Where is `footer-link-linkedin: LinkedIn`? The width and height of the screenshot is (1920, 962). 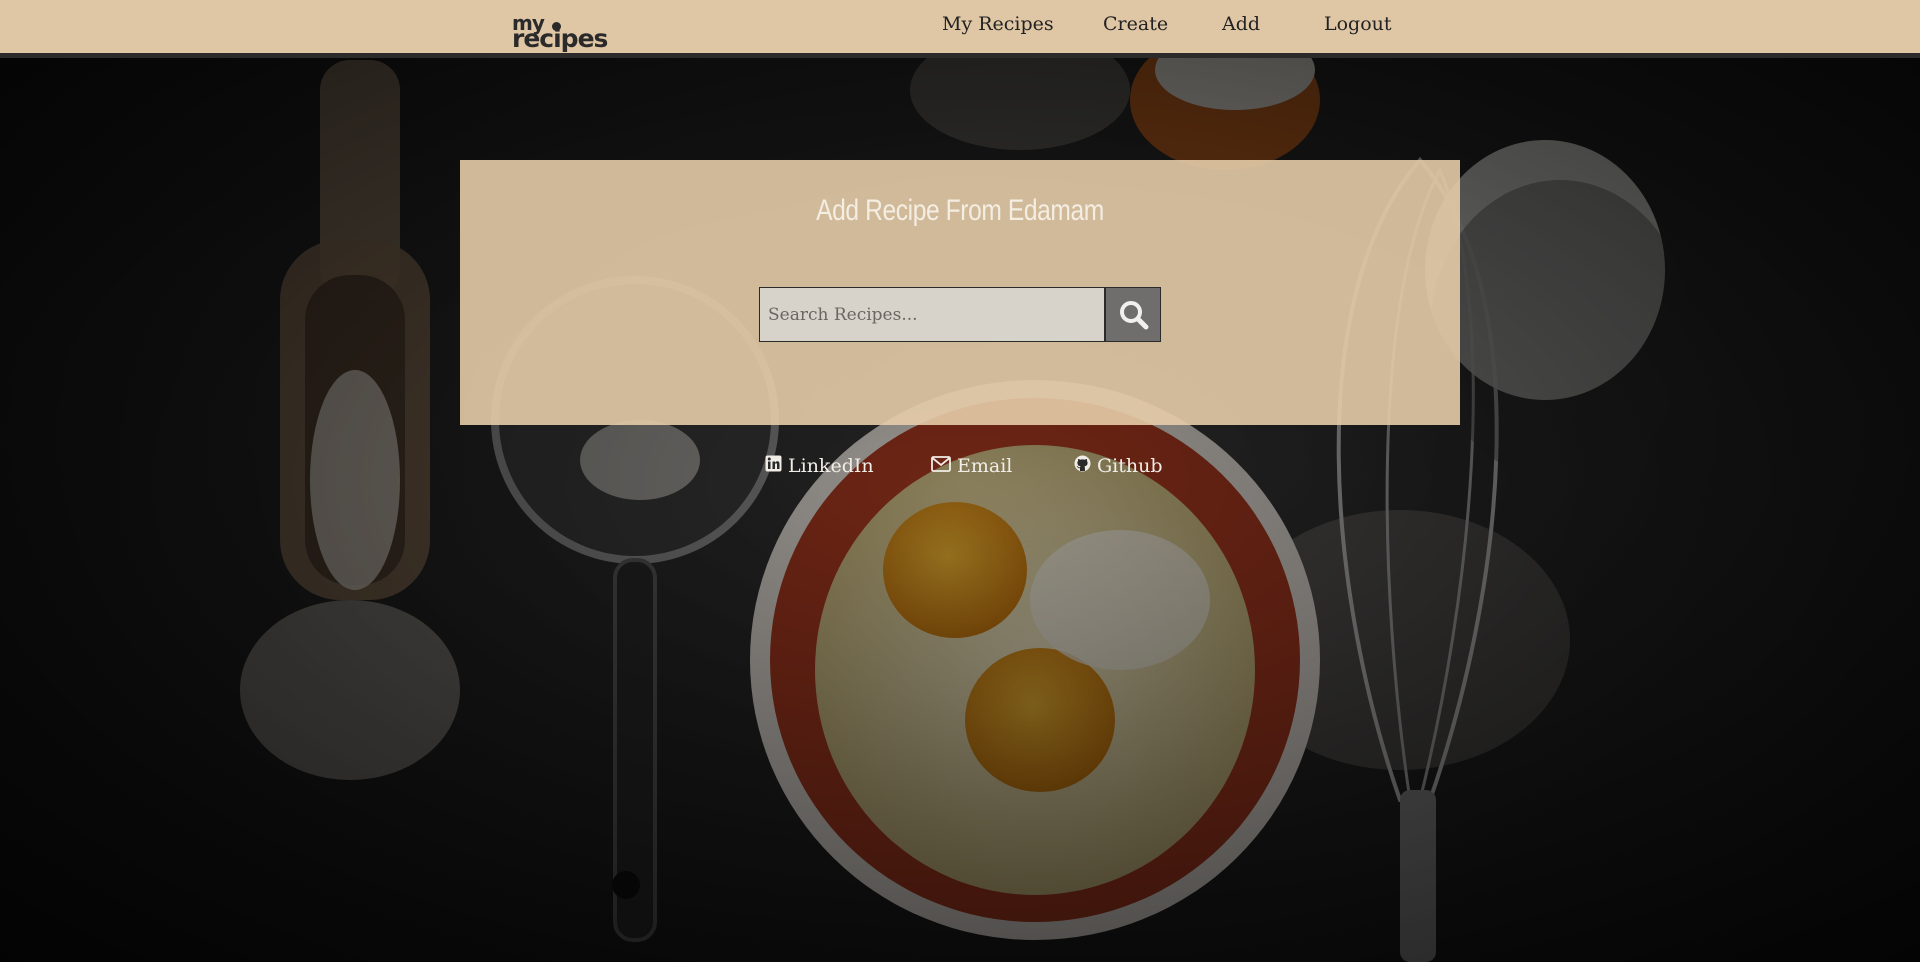
footer-link-linkedin: LinkedIn is located at coordinates (819, 466).